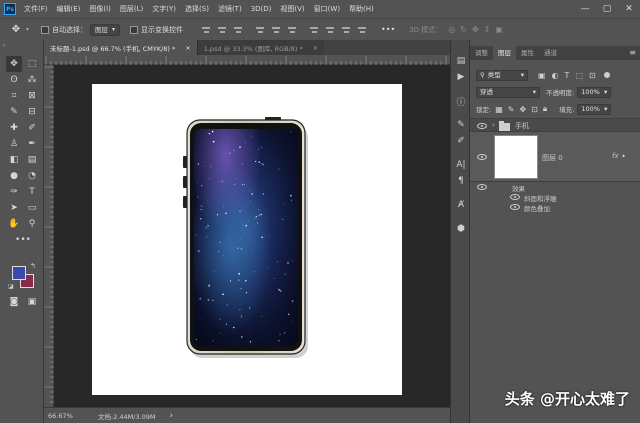  Describe the element at coordinates (579, 75) in the screenshot. I see `filter-shape-icon: ⬚` at that location.